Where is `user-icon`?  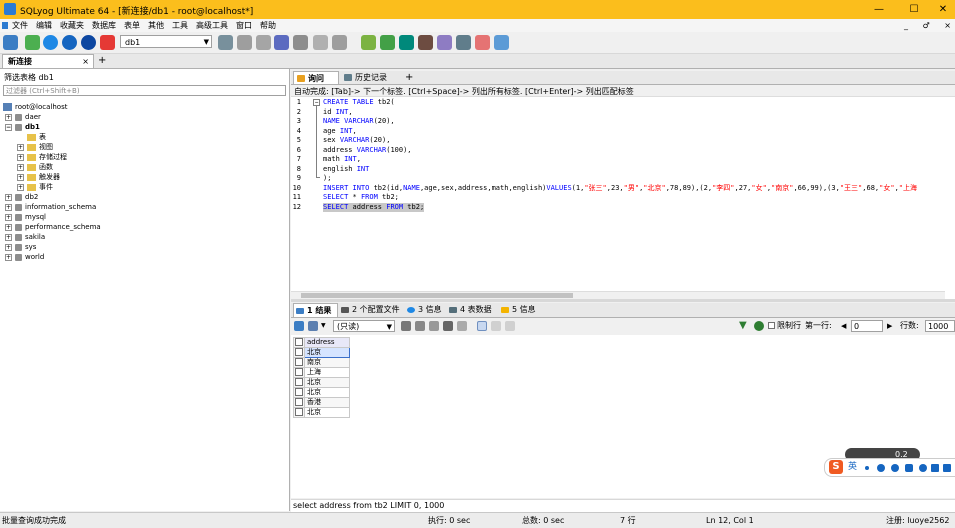 user-icon is located at coordinates (923, 468).